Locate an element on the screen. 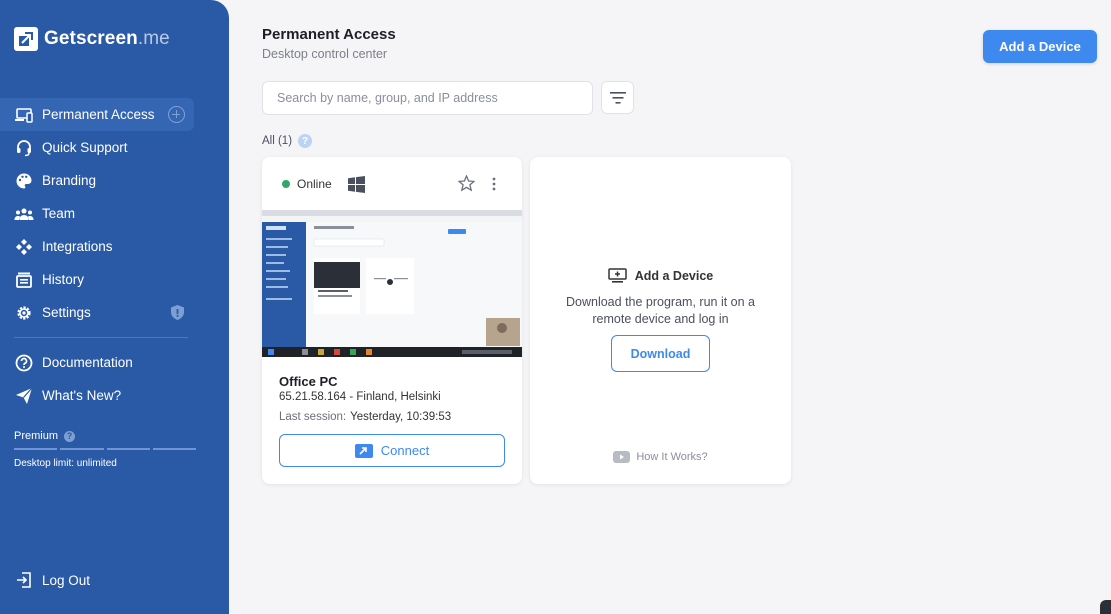  sidebar-item-documentation: Documentation is located at coordinates (114, 362).